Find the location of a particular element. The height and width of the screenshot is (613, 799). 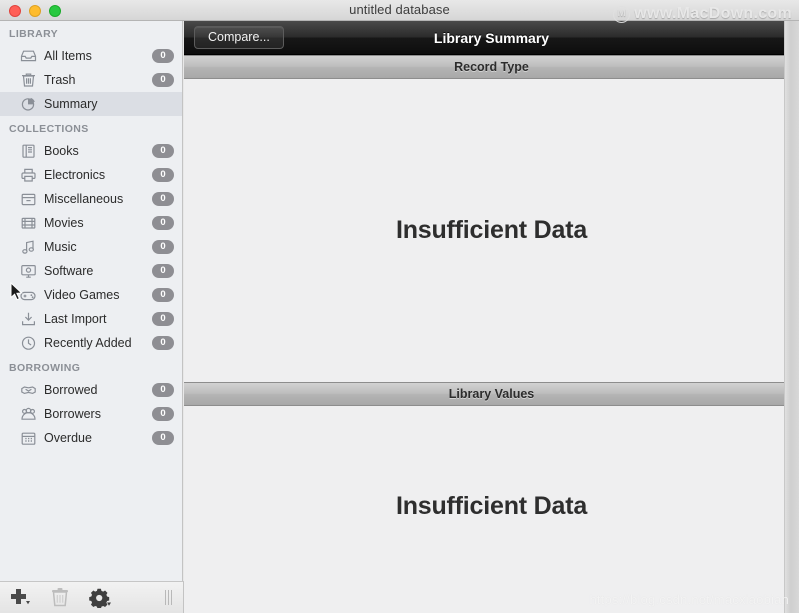

sidebar-item-software: Software 0 is located at coordinates (91, 271).